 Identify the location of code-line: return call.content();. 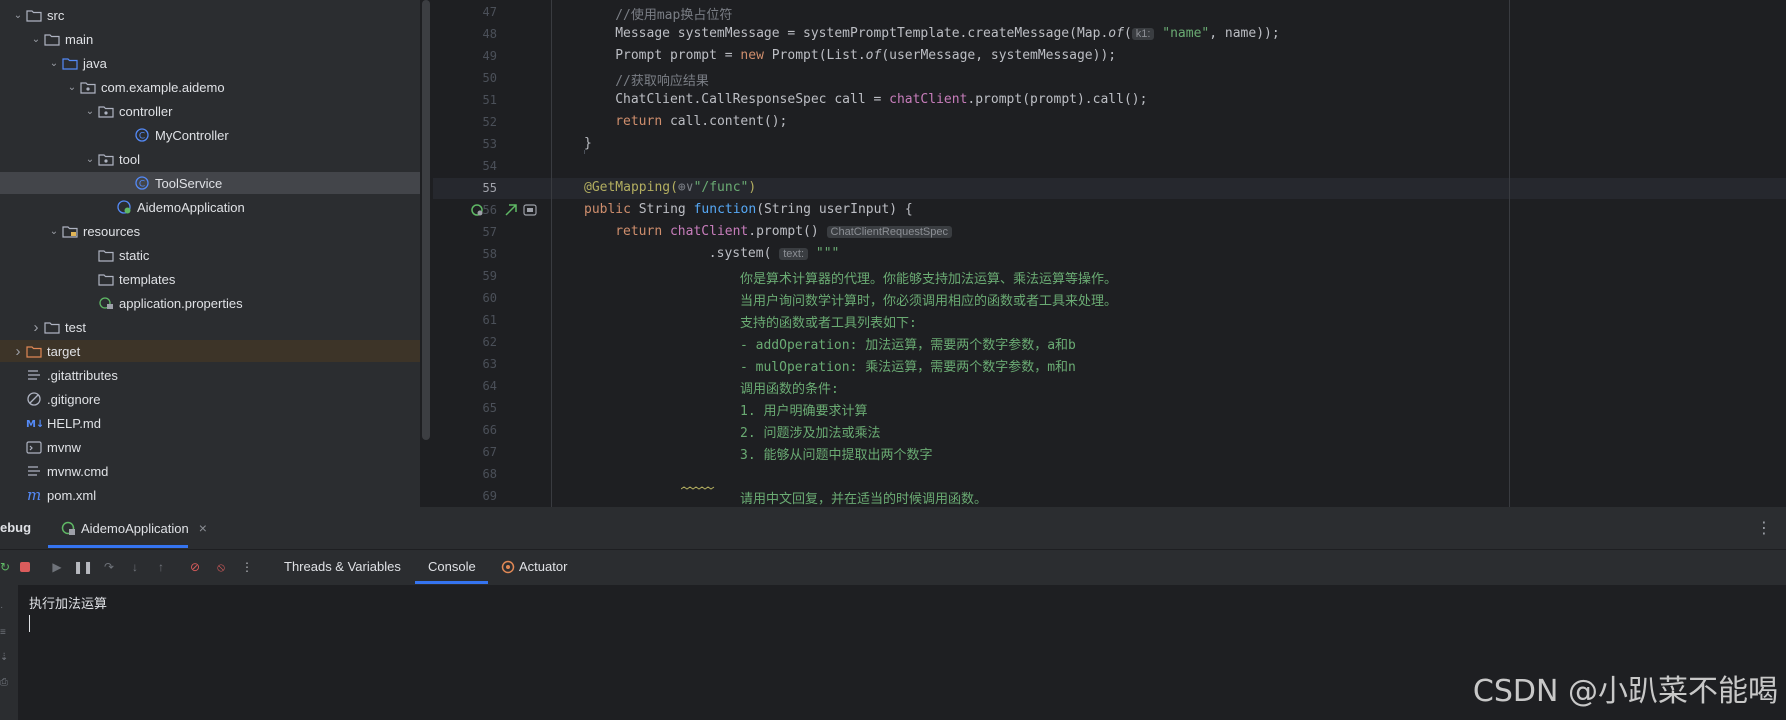
(701, 121).